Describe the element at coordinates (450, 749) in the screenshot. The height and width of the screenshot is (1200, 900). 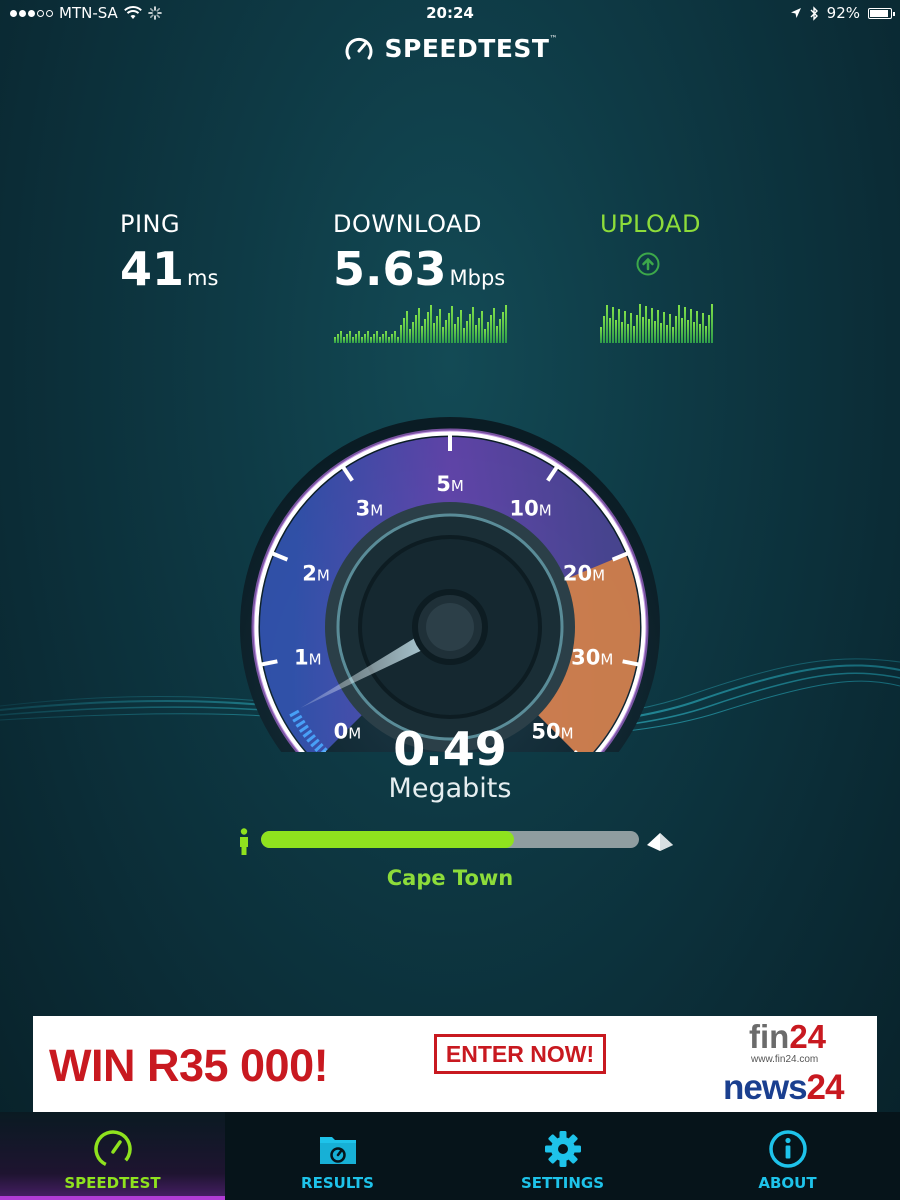
I see `current-speed-value: 0.49` at that location.